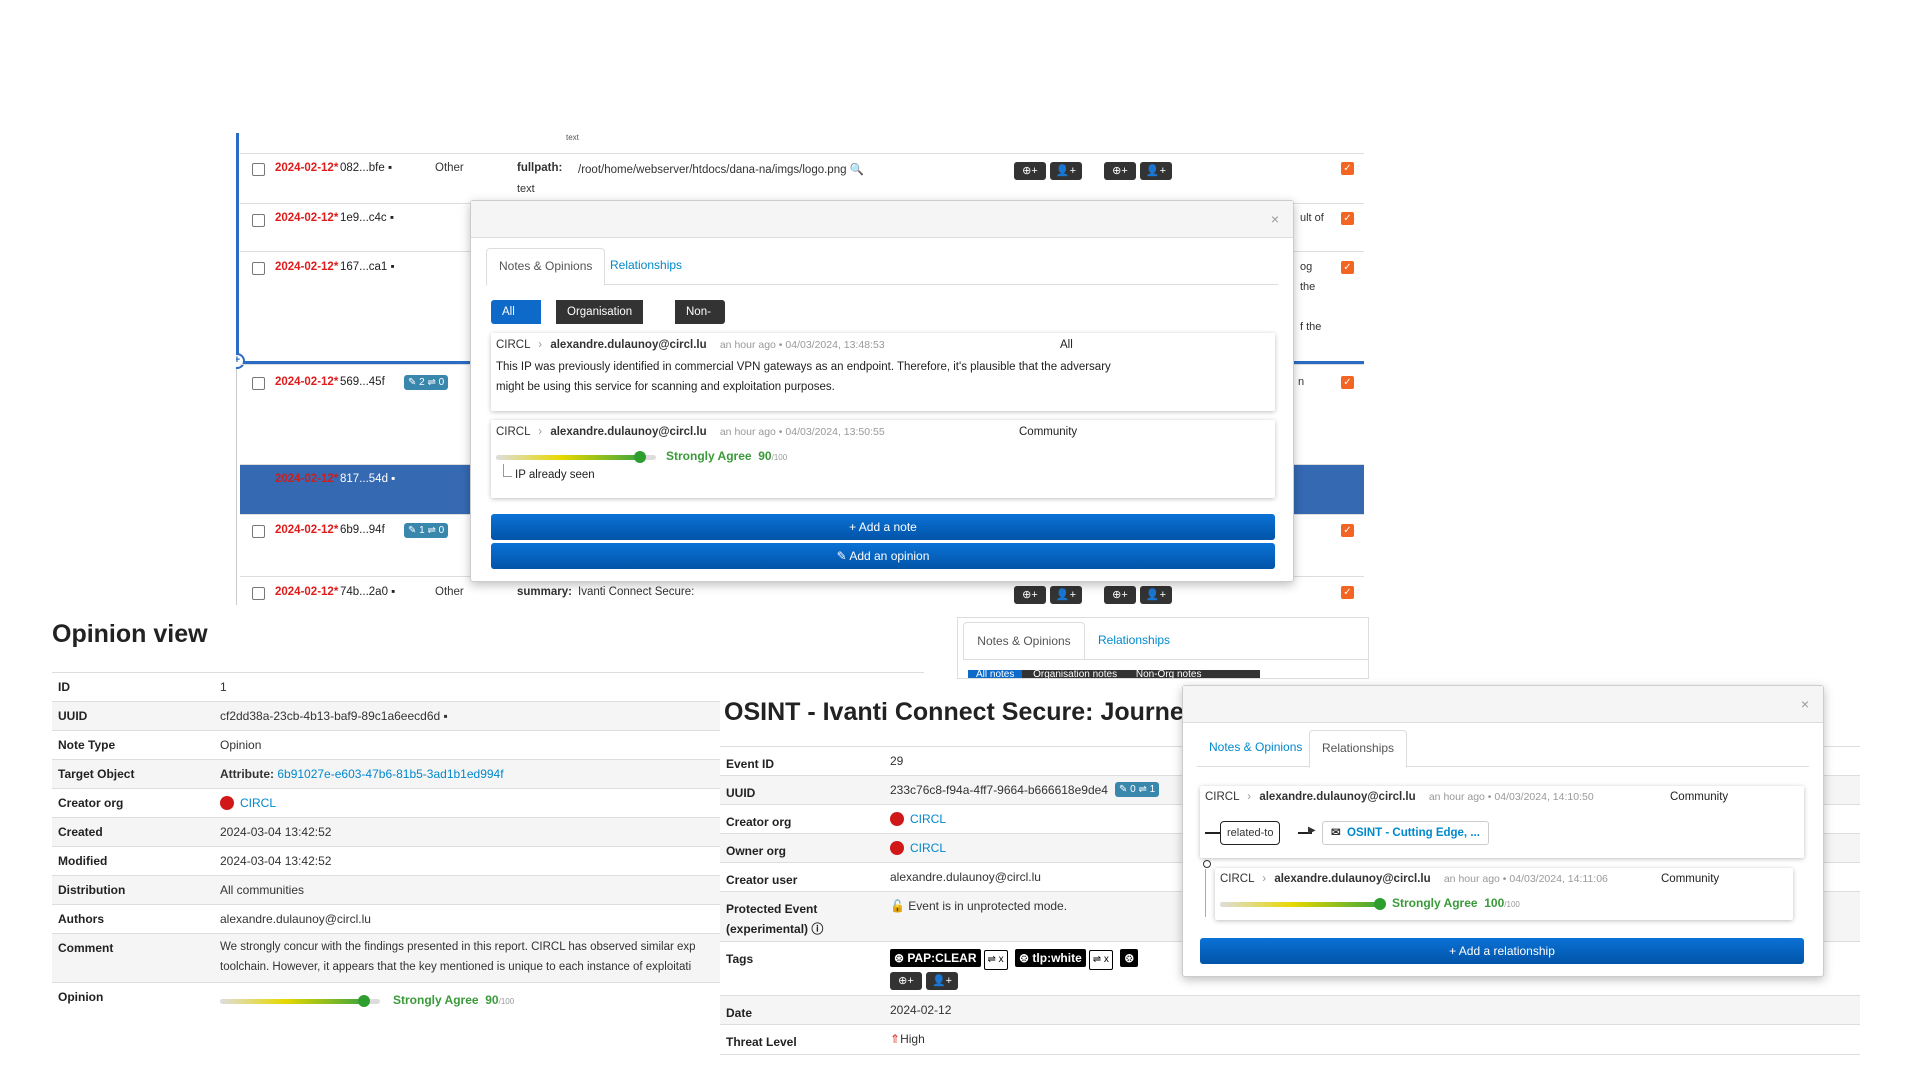  Describe the element at coordinates (362, 382) in the screenshot. I see `attr-uuid: 569...45f` at that location.